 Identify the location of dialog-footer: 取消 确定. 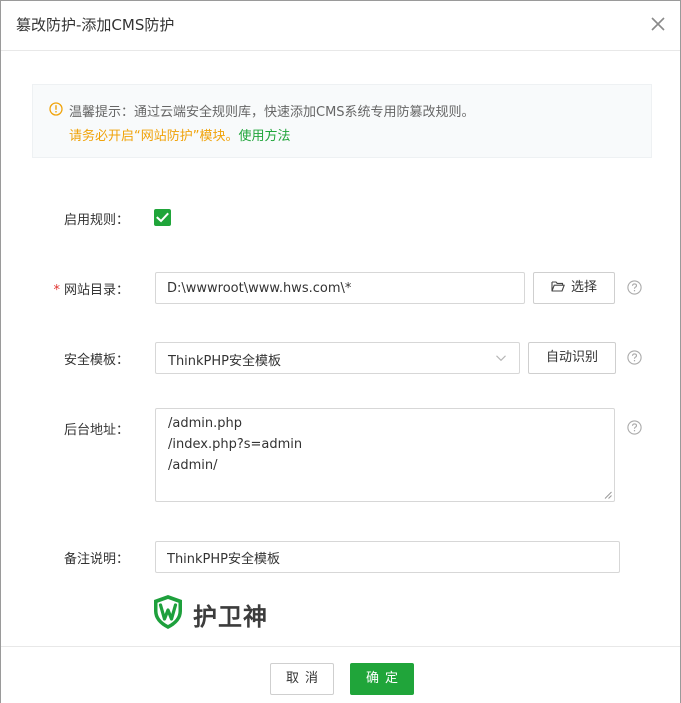
(340, 674).